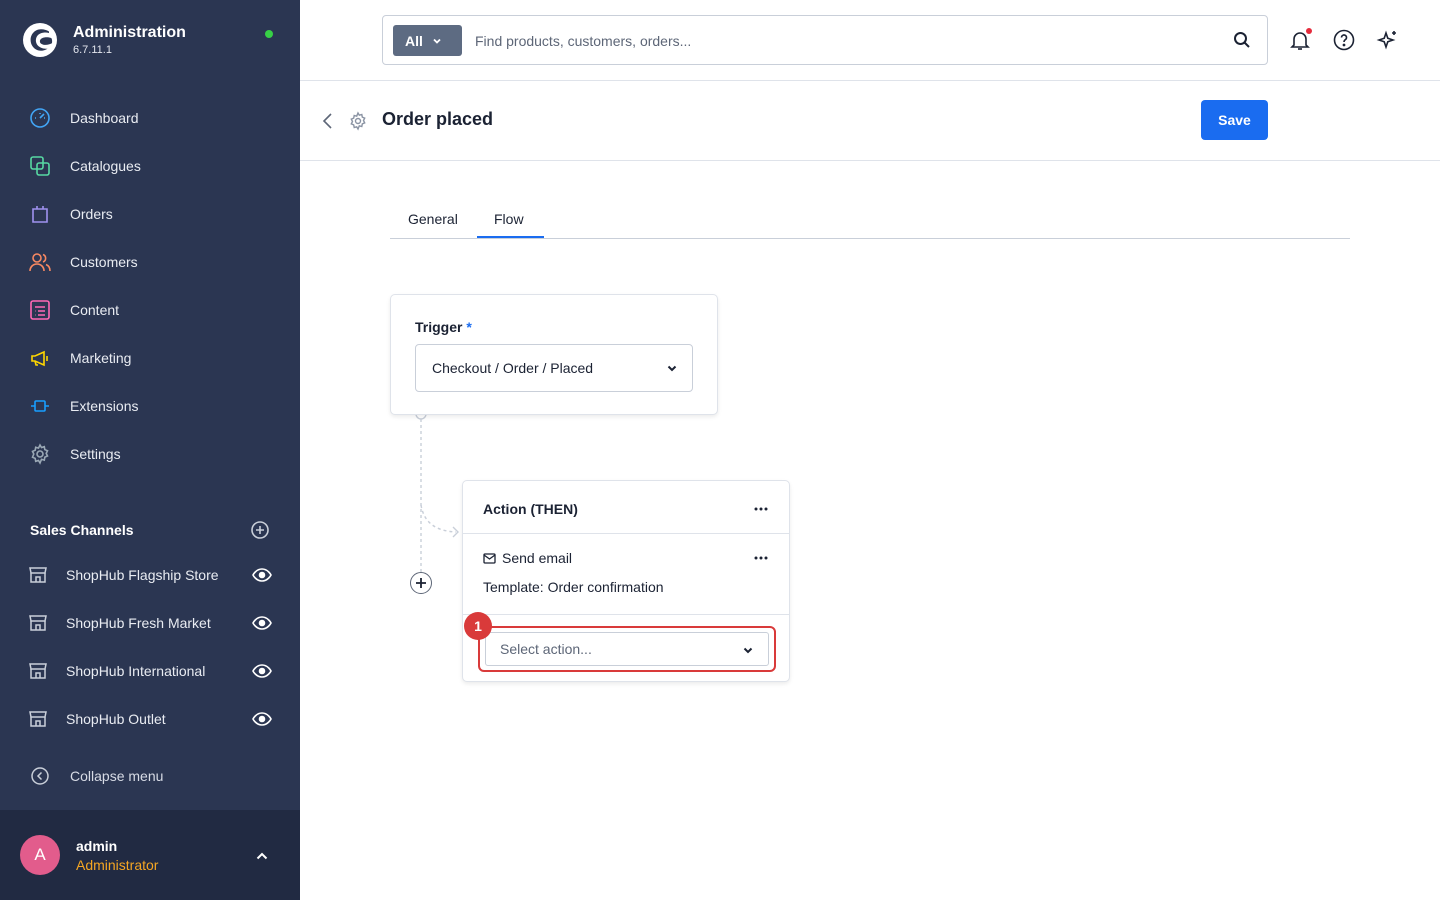 This screenshot has height=900, width=1440. Describe the element at coordinates (95, 310) in the screenshot. I see `sidebar-item-label: Content` at that location.